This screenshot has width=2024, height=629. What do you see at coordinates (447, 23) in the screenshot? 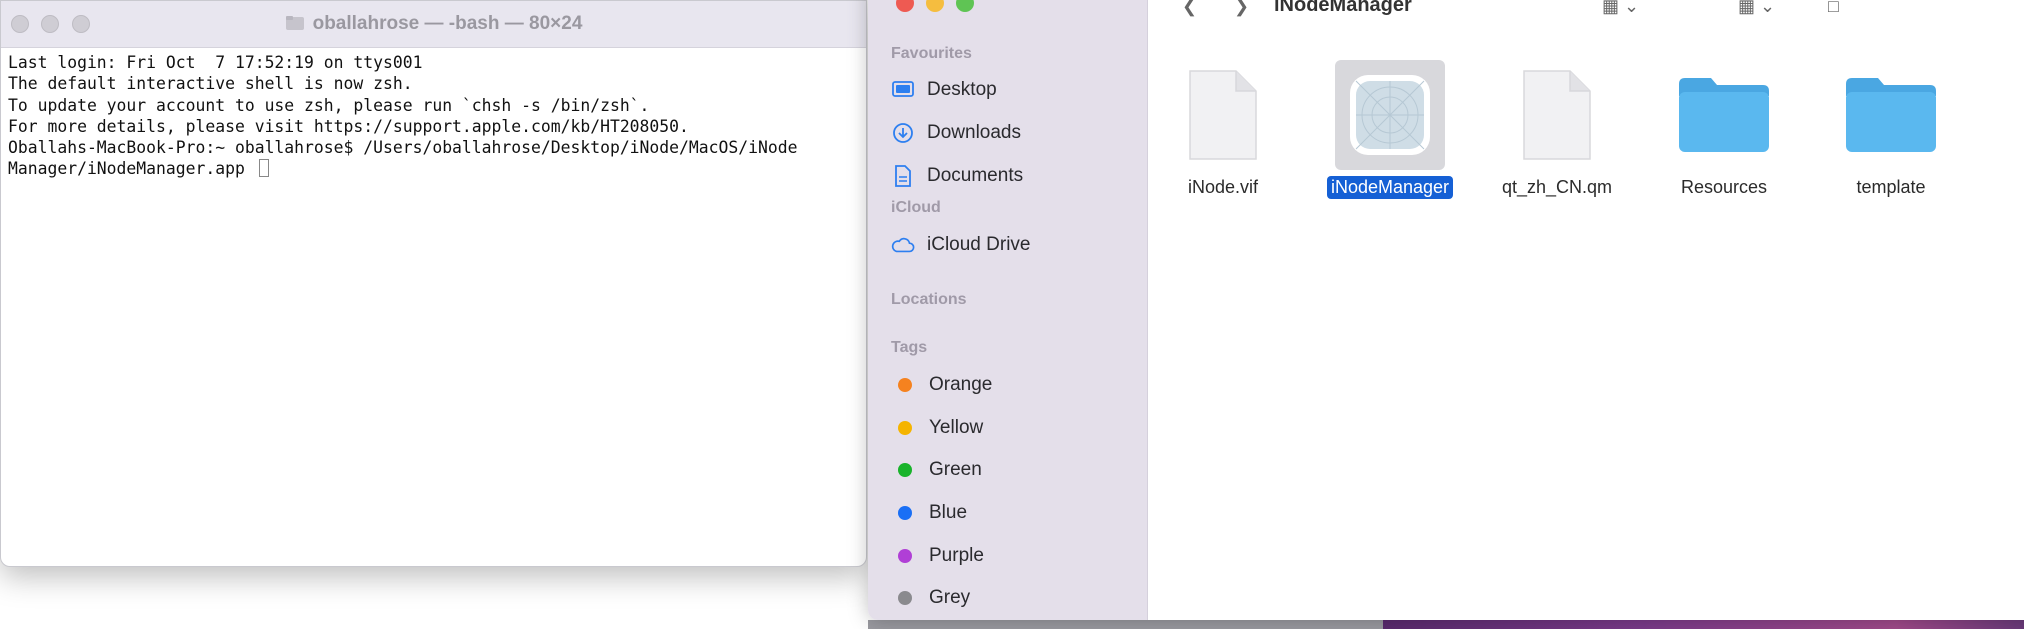
I see `terminal-title-text: oballahrose — -bash — 80×24` at bounding box center [447, 23].